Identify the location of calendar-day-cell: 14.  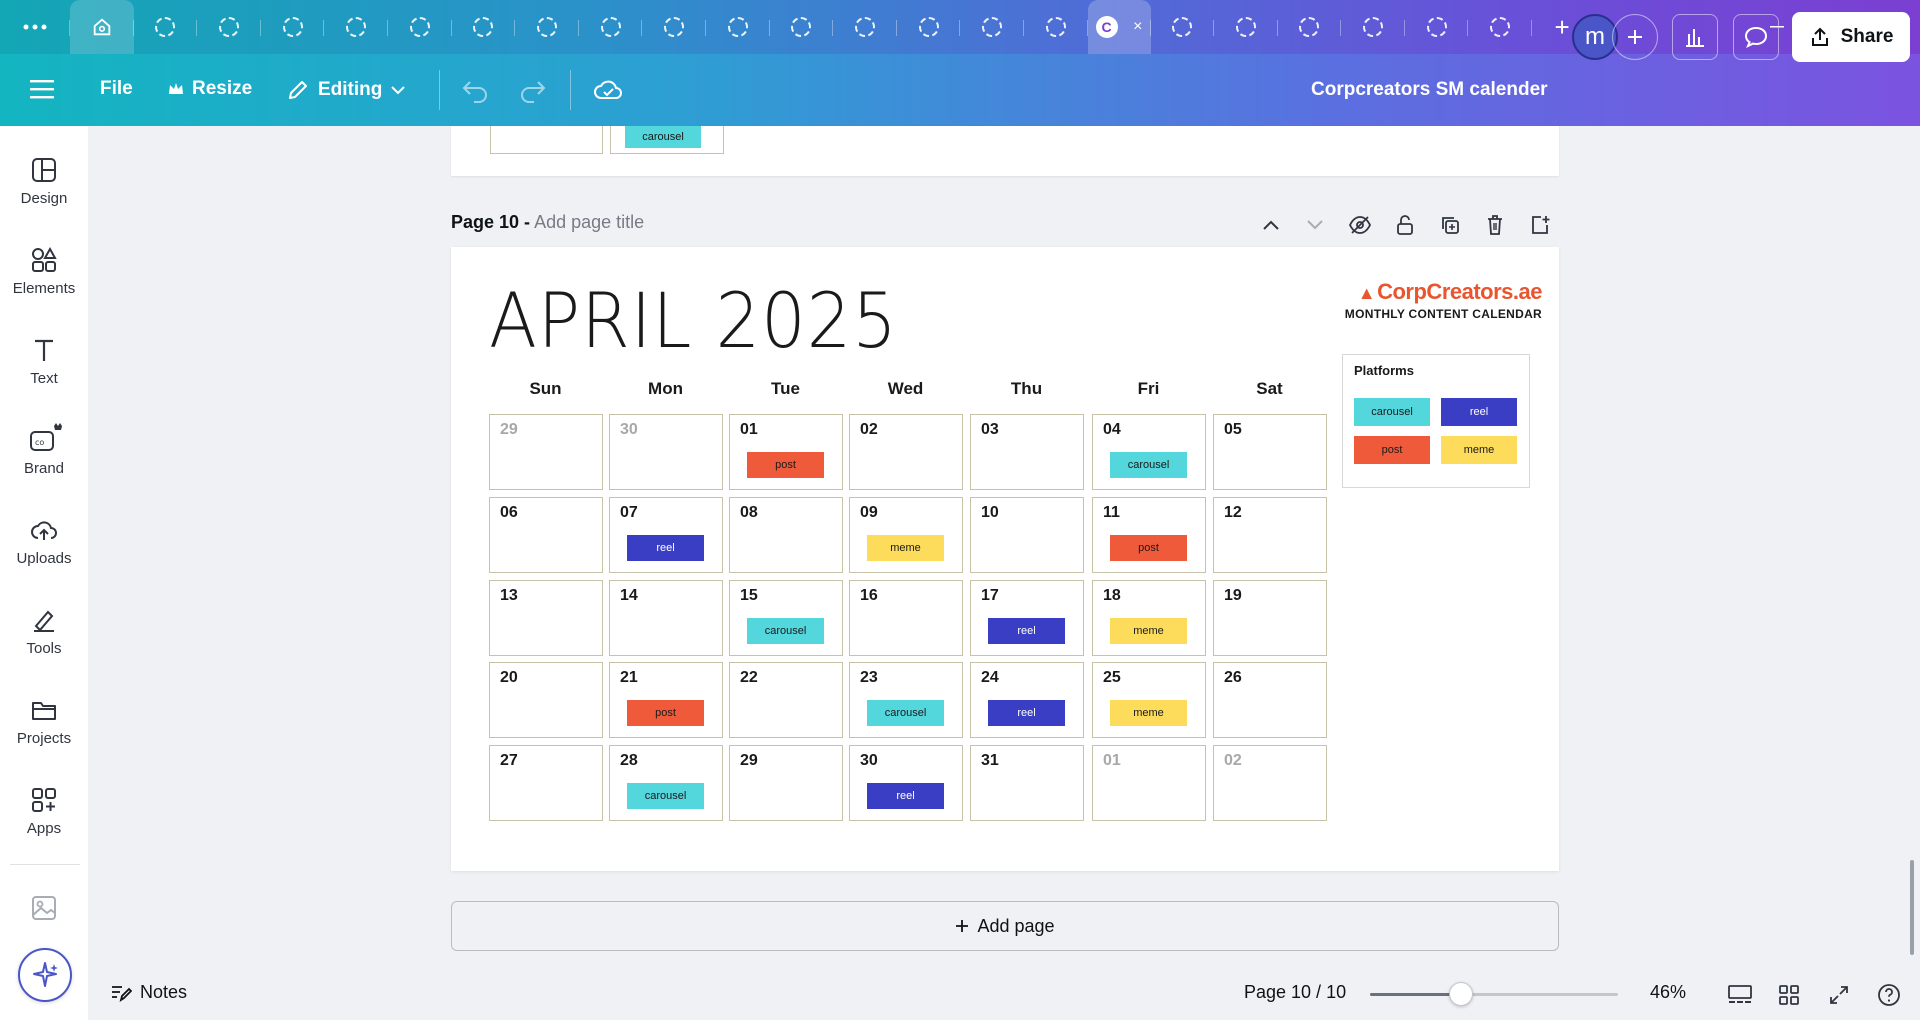
(666, 618).